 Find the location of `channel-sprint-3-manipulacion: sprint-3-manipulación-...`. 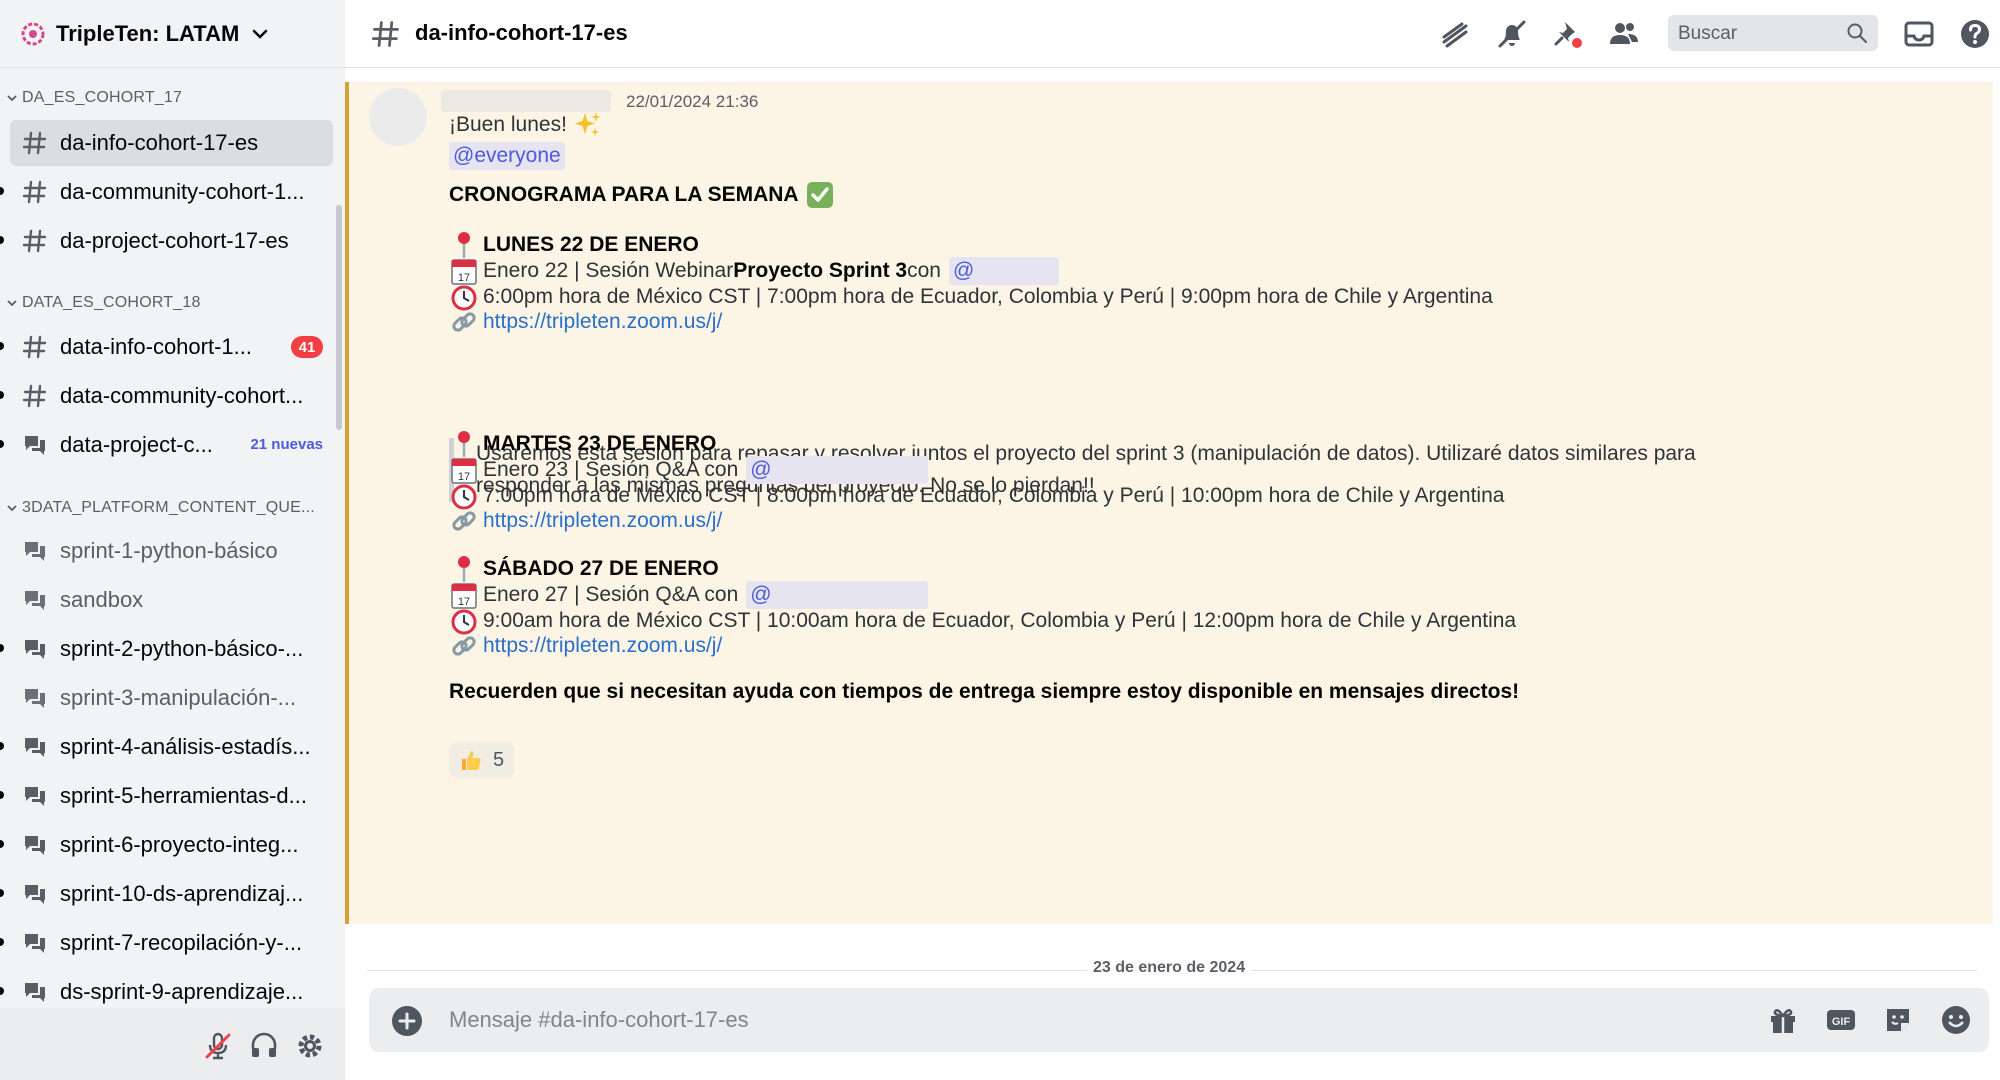

channel-sprint-3-manipulacion: sprint-3-manipulación-... is located at coordinates (171, 698).